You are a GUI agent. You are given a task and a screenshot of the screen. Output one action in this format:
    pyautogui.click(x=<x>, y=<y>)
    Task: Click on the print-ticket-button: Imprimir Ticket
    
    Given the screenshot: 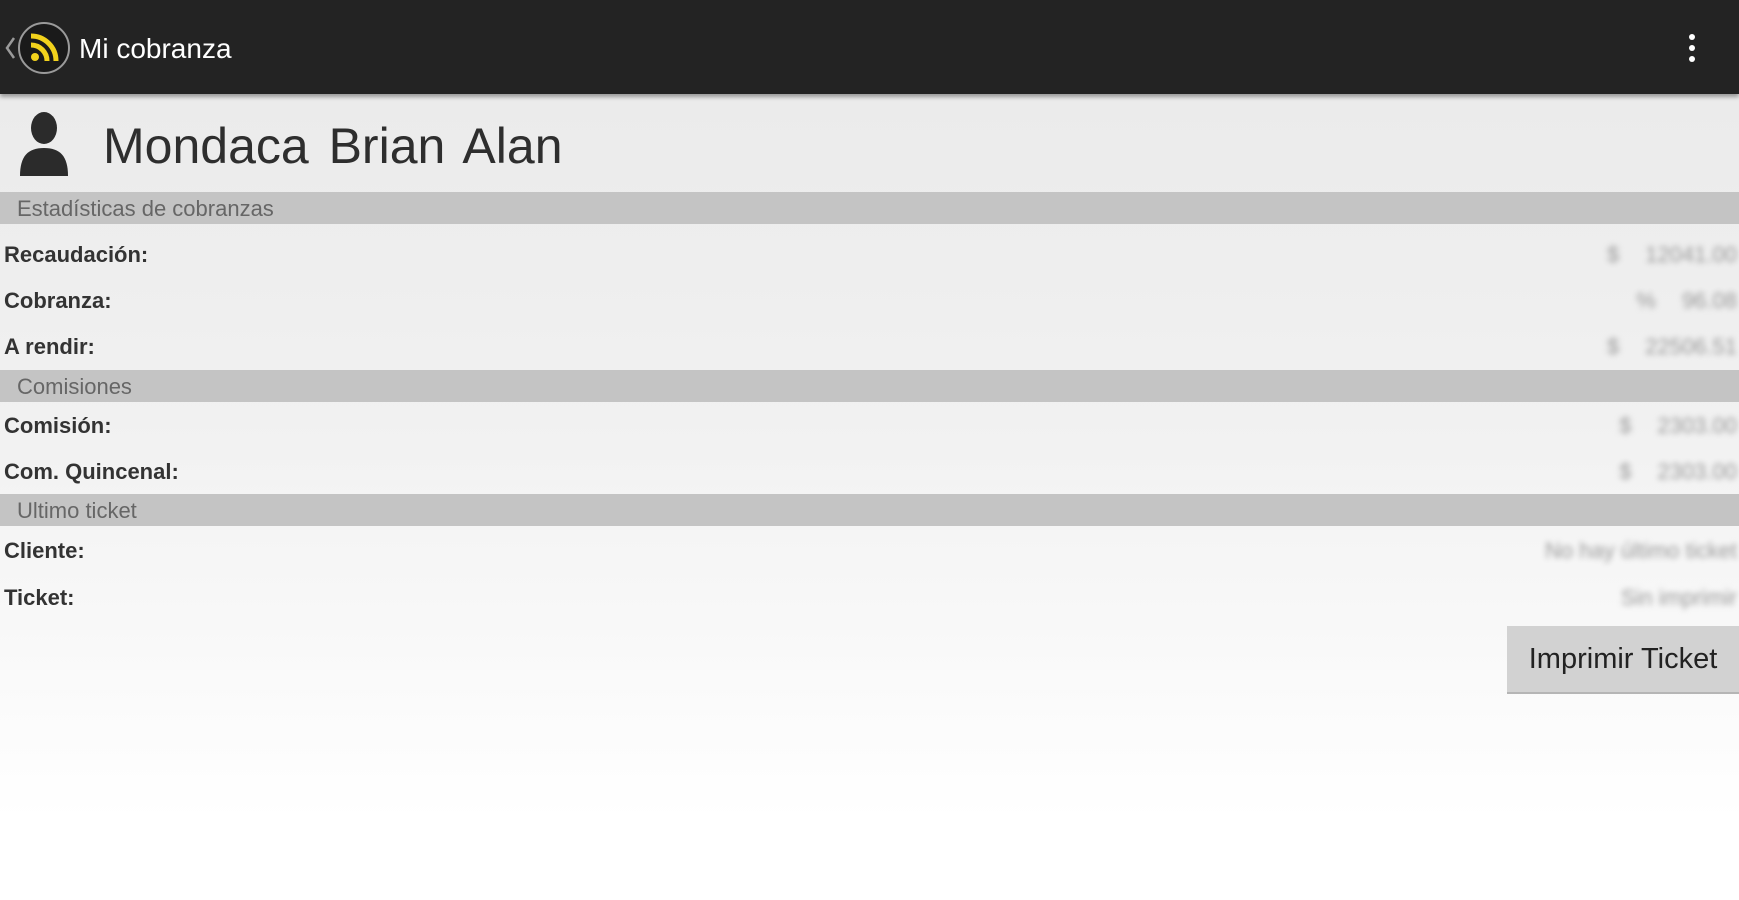 What is the action you would take?
    pyautogui.click(x=1623, y=660)
    